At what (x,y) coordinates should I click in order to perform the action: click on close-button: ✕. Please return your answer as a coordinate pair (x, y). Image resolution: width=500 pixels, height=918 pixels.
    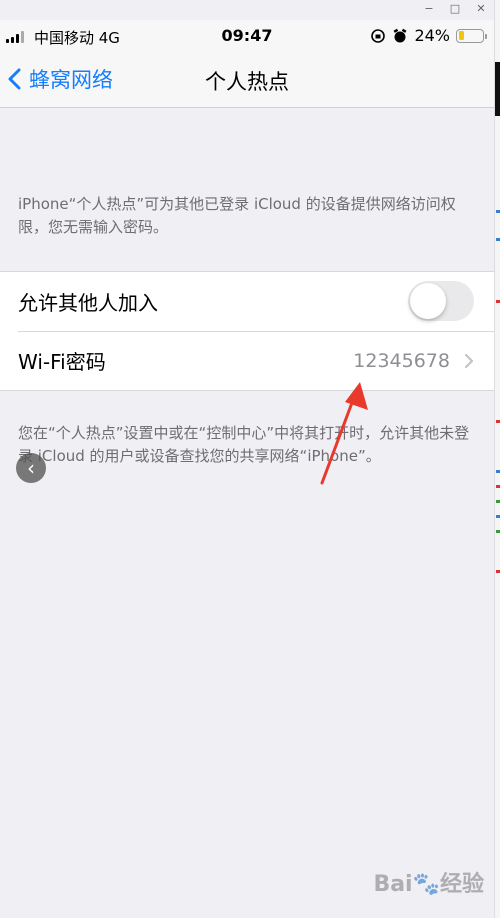
    Looking at the image, I should click on (481, 9).